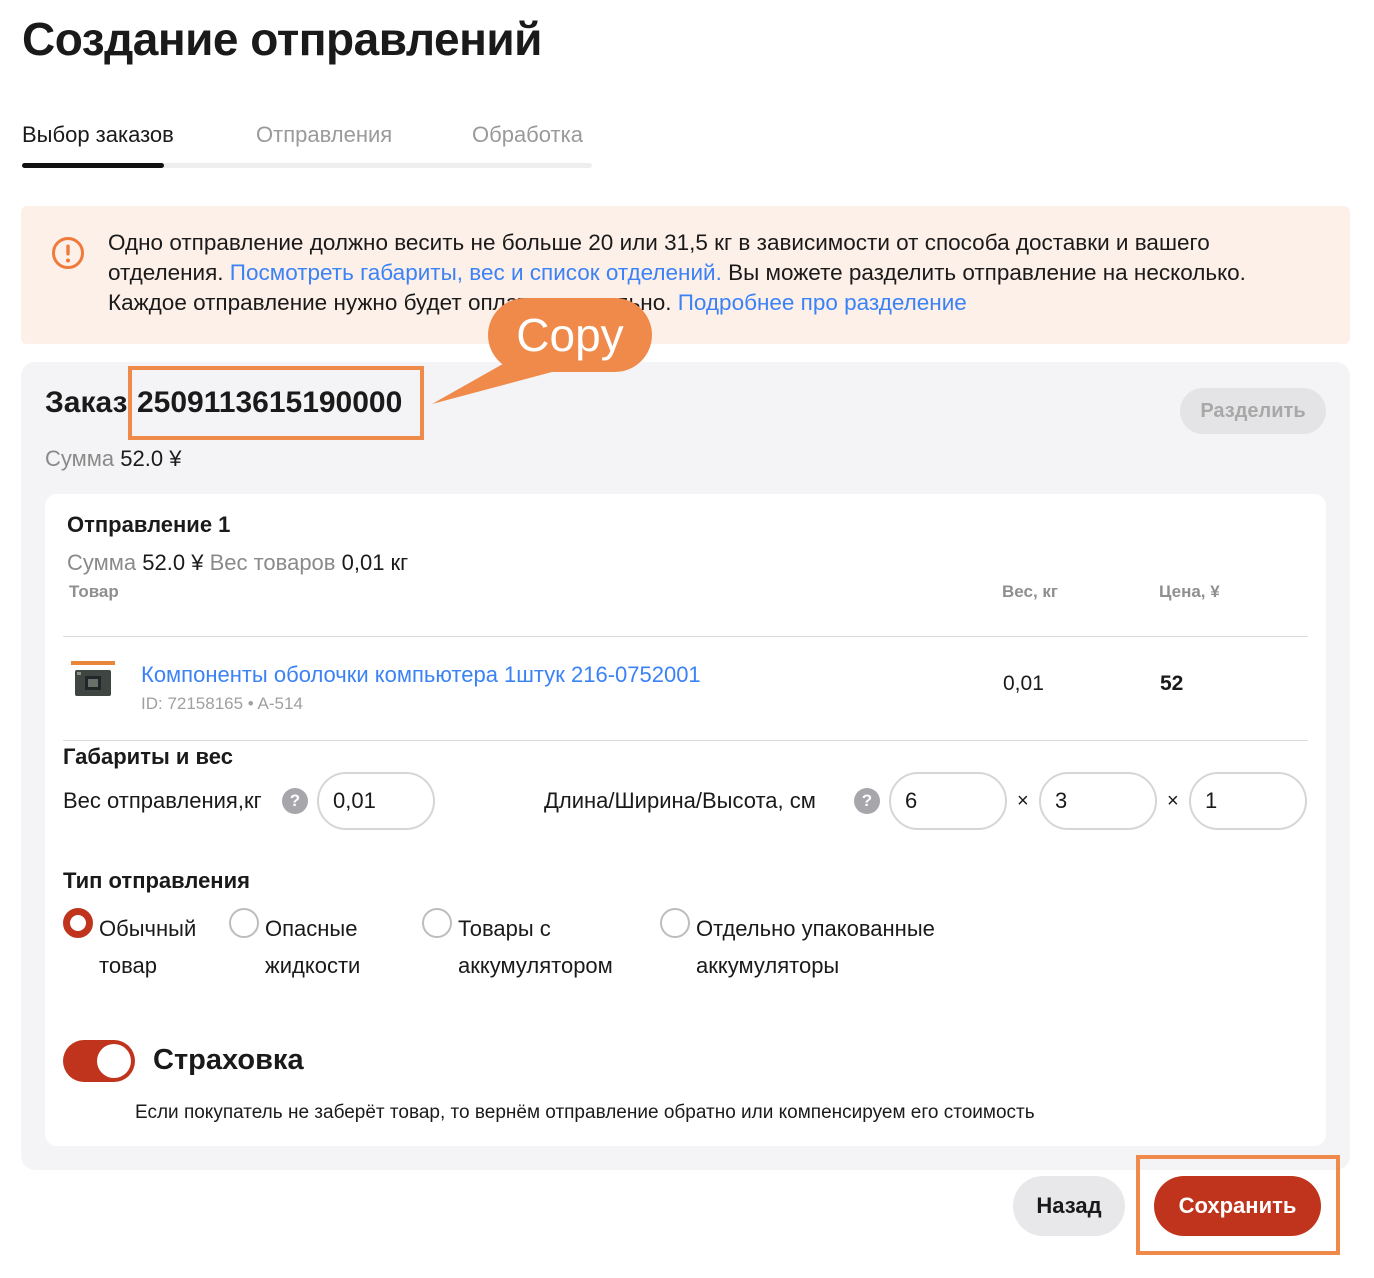 The height and width of the screenshot is (1278, 1374). Describe the element at coordinates (148, 756) in the screenshot. I see `dimensions-title: Габариты и вес` at that location.